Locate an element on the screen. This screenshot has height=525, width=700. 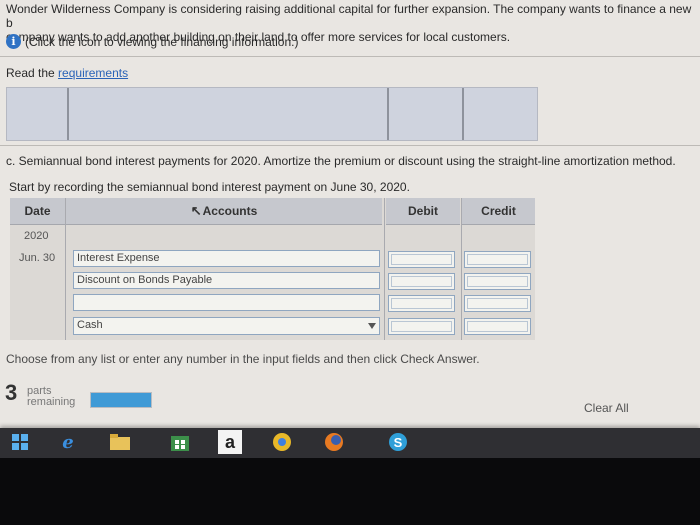
debit-column-header: Debit is located at coordinates (423, 211).